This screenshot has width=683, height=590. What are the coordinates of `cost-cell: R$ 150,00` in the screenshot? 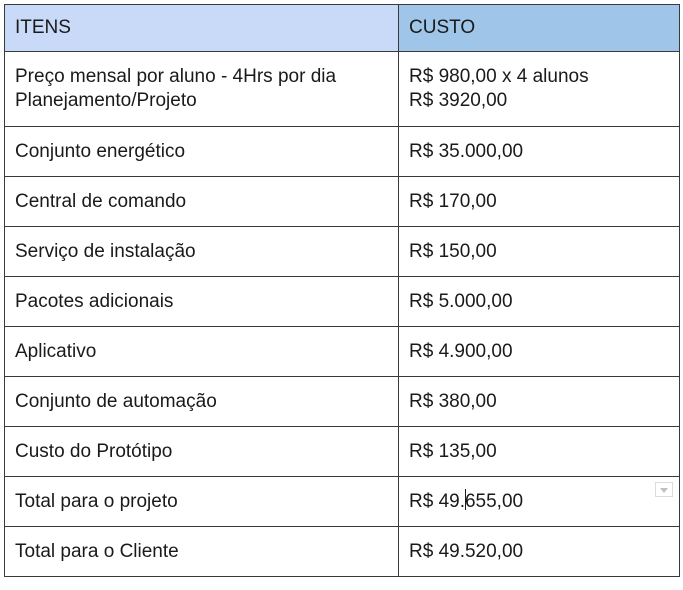 It's located at (539, 251).